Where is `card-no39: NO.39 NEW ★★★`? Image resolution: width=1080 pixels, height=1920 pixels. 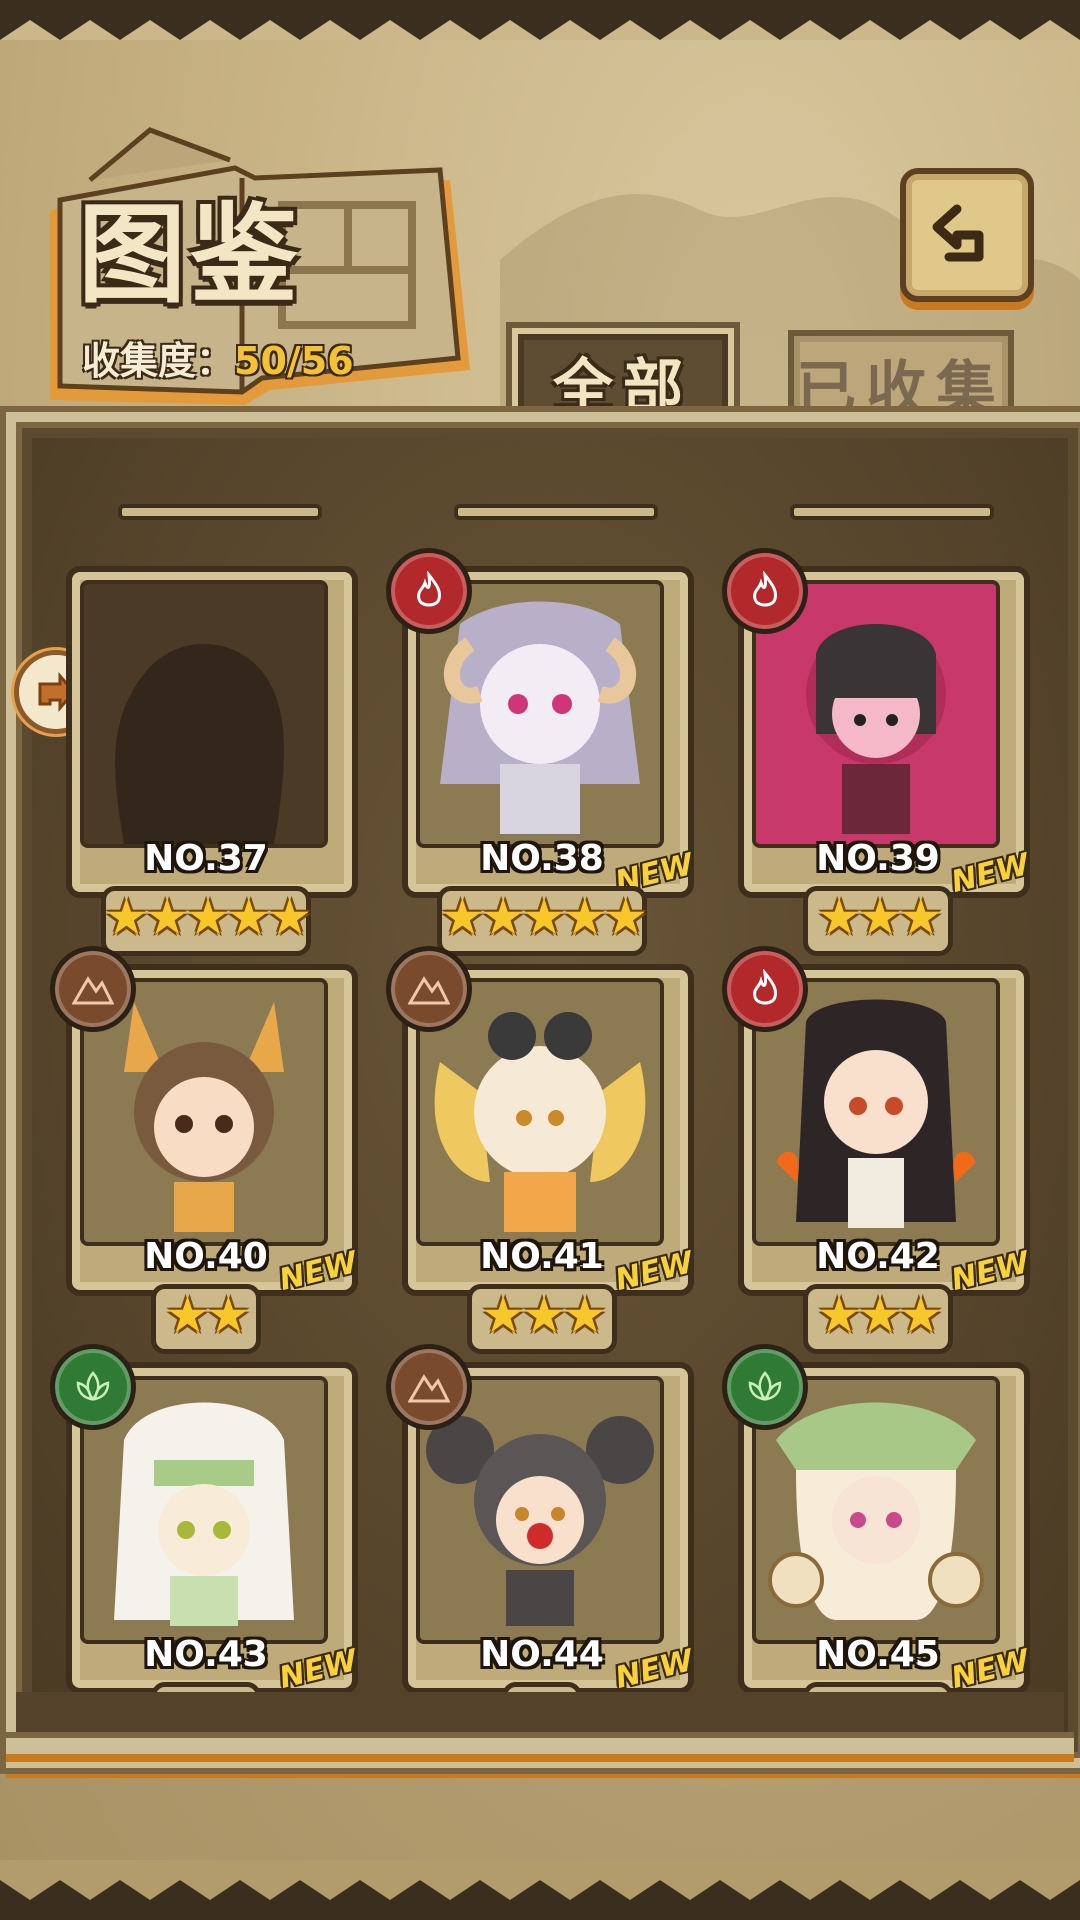 card-no39: NO.39 NEW ★★★ is located at coordinates (877, 752).